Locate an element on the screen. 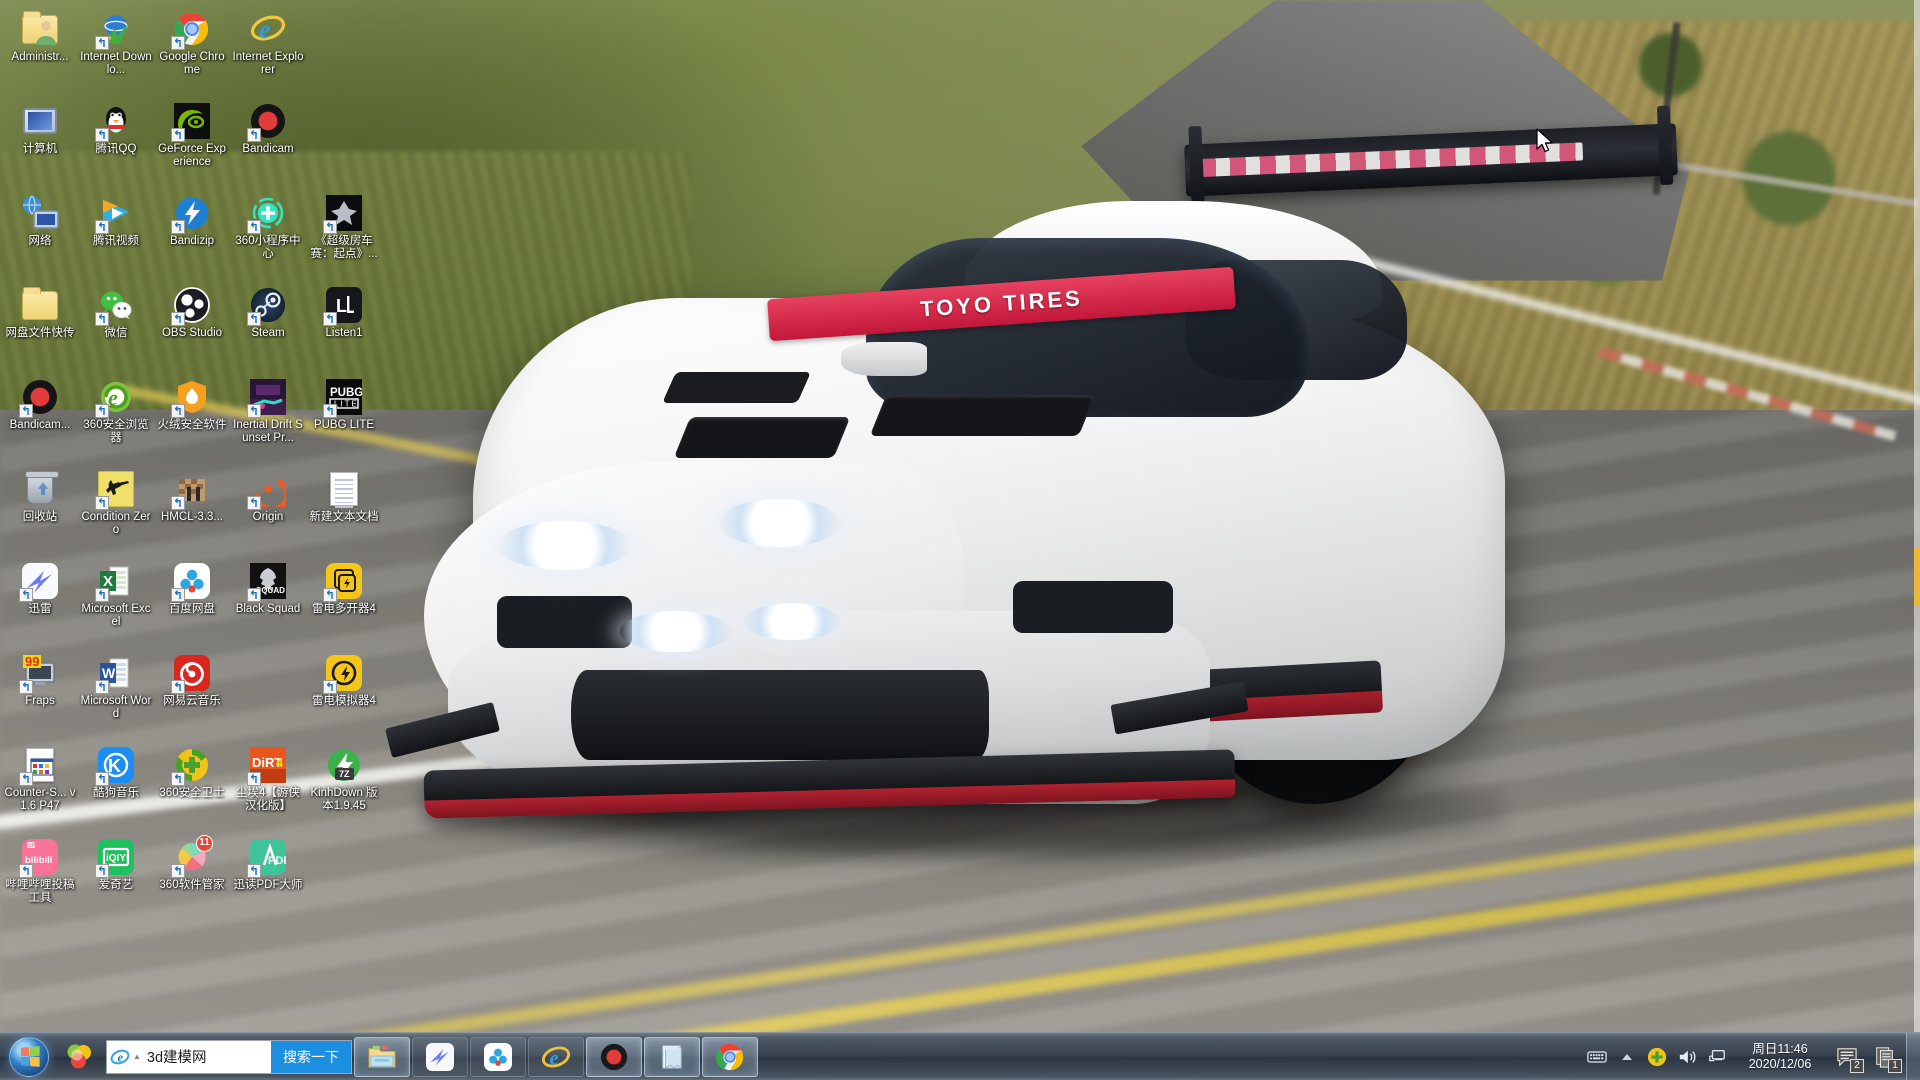 This screenshot has height=1080, width=1920. netease-music-icon is located at coordinates (191, 674).